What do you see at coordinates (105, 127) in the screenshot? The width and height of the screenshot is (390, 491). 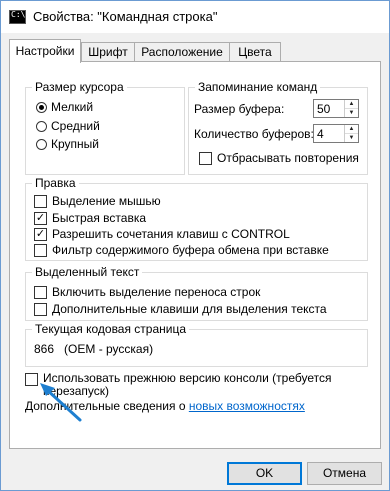 I see `cursor-size-group: Размер курсора Мелкий Средний Крупный` at bounding box center [105, 127].